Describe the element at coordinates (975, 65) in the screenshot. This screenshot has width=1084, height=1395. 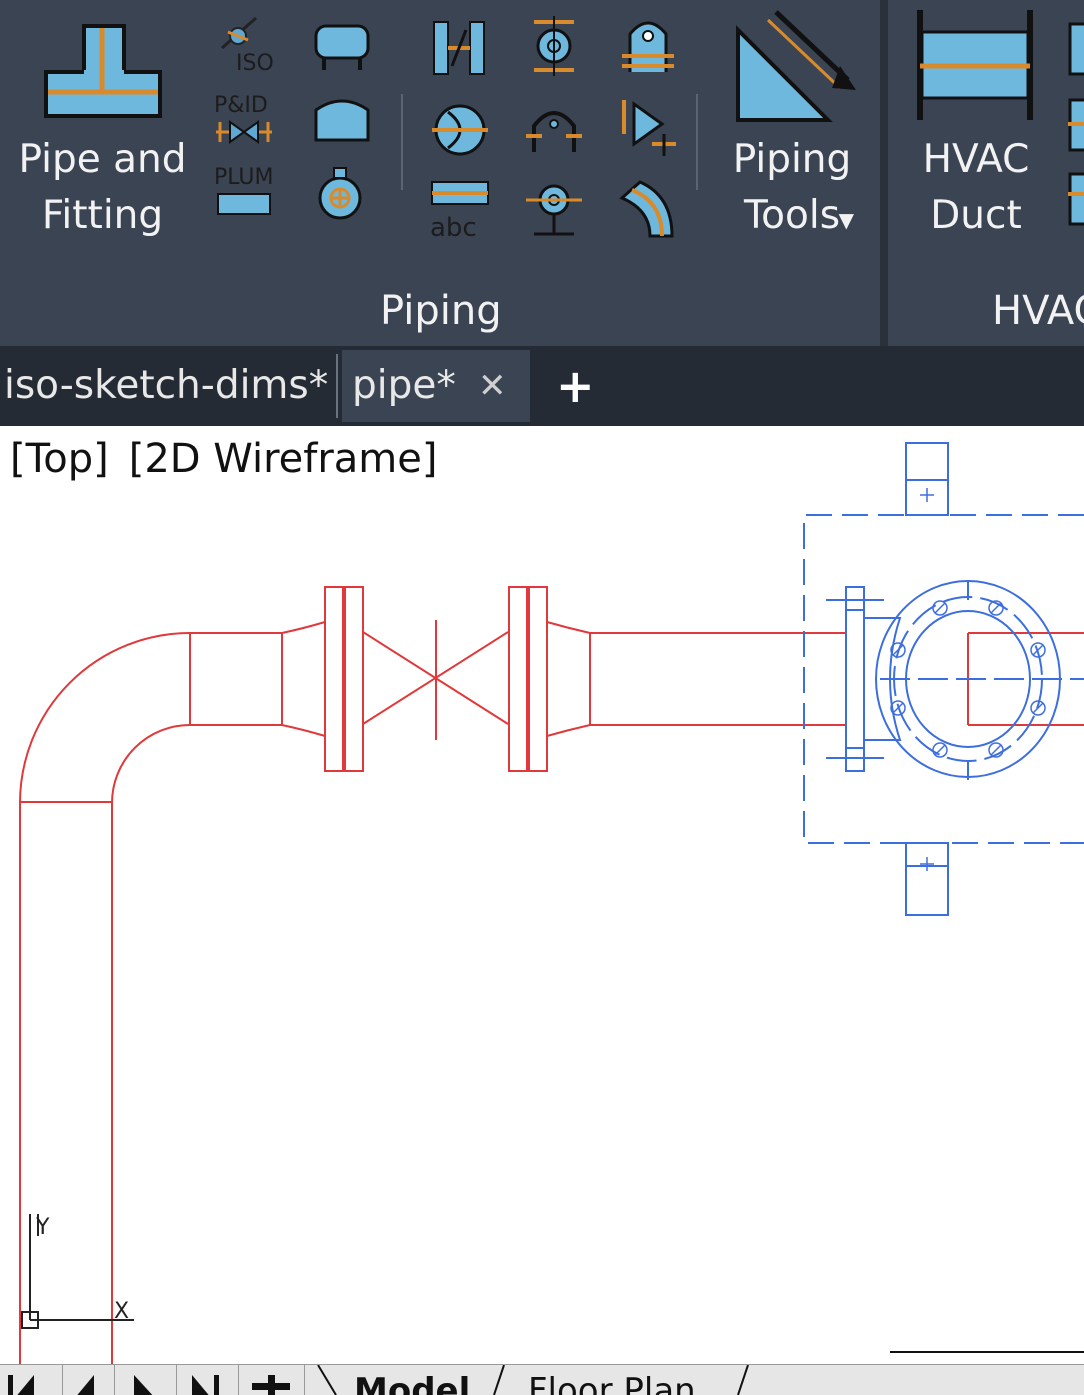
I see `hvac-duct-icon` at that location.